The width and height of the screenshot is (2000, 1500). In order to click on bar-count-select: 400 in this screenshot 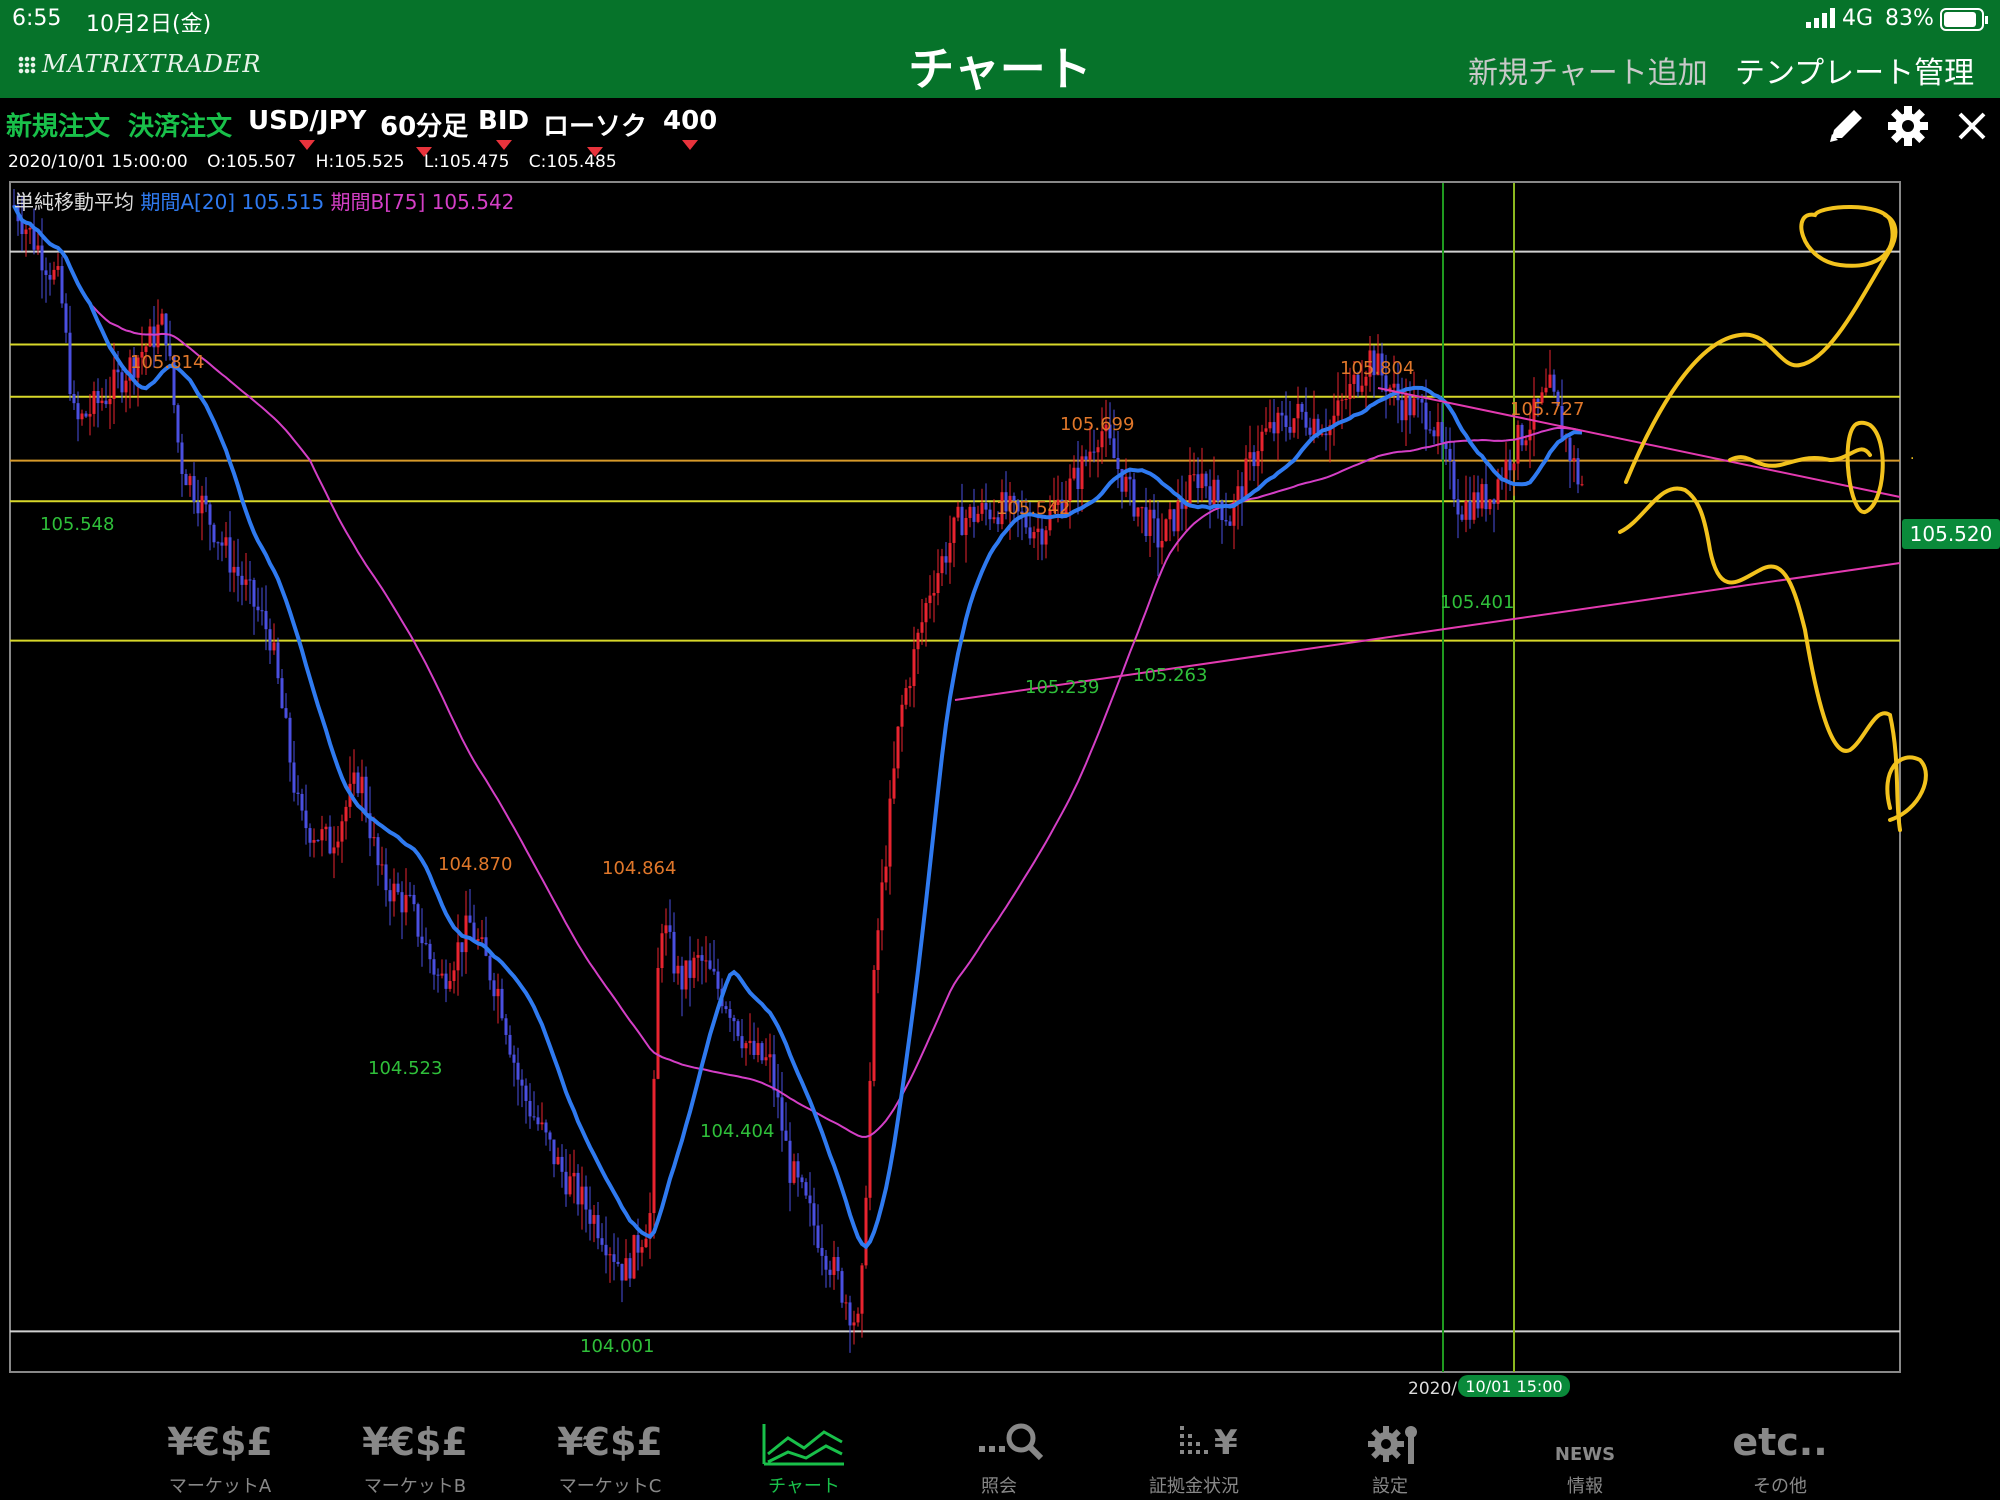, I will do `click(690, 128)`.